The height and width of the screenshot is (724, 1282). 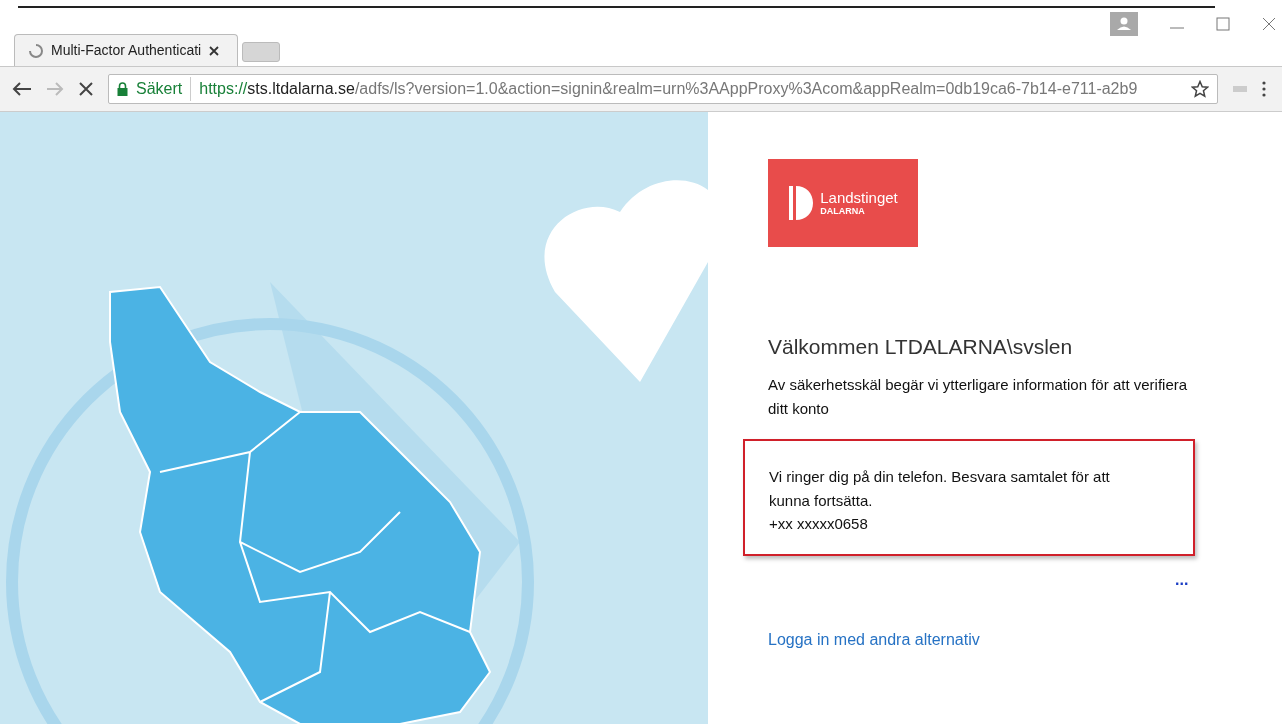 What do you see at coordinates (921, 347) in the screenshot?
I see `welcome-heading: Välkommen LTDALARNA\svslen` at bounding box center [921, 347].